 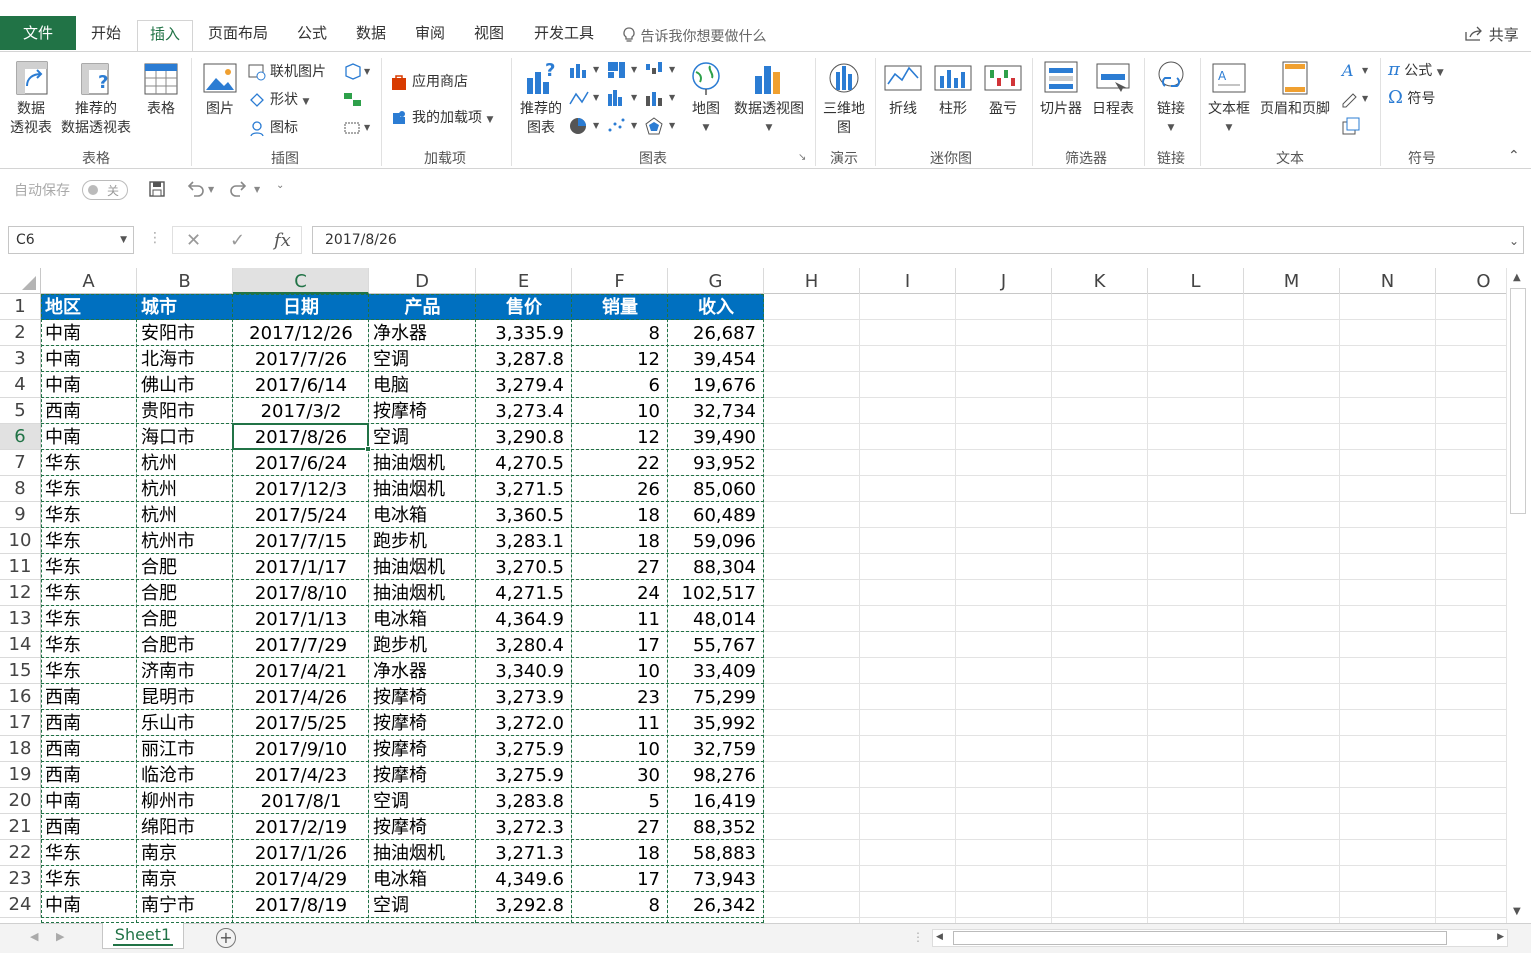 I want to click on table-cell: 4,271.5, so click(x=524, y=593).